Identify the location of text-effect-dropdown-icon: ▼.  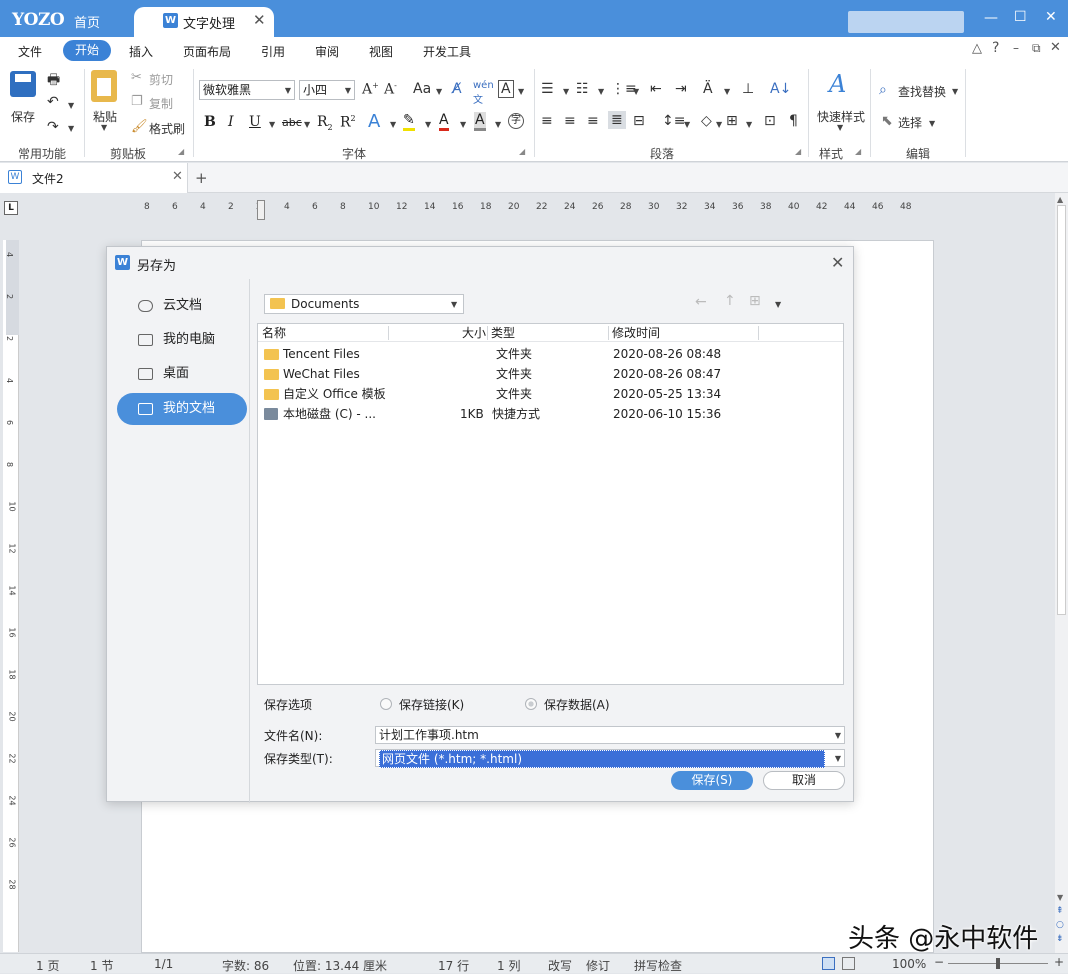
(393, 124).